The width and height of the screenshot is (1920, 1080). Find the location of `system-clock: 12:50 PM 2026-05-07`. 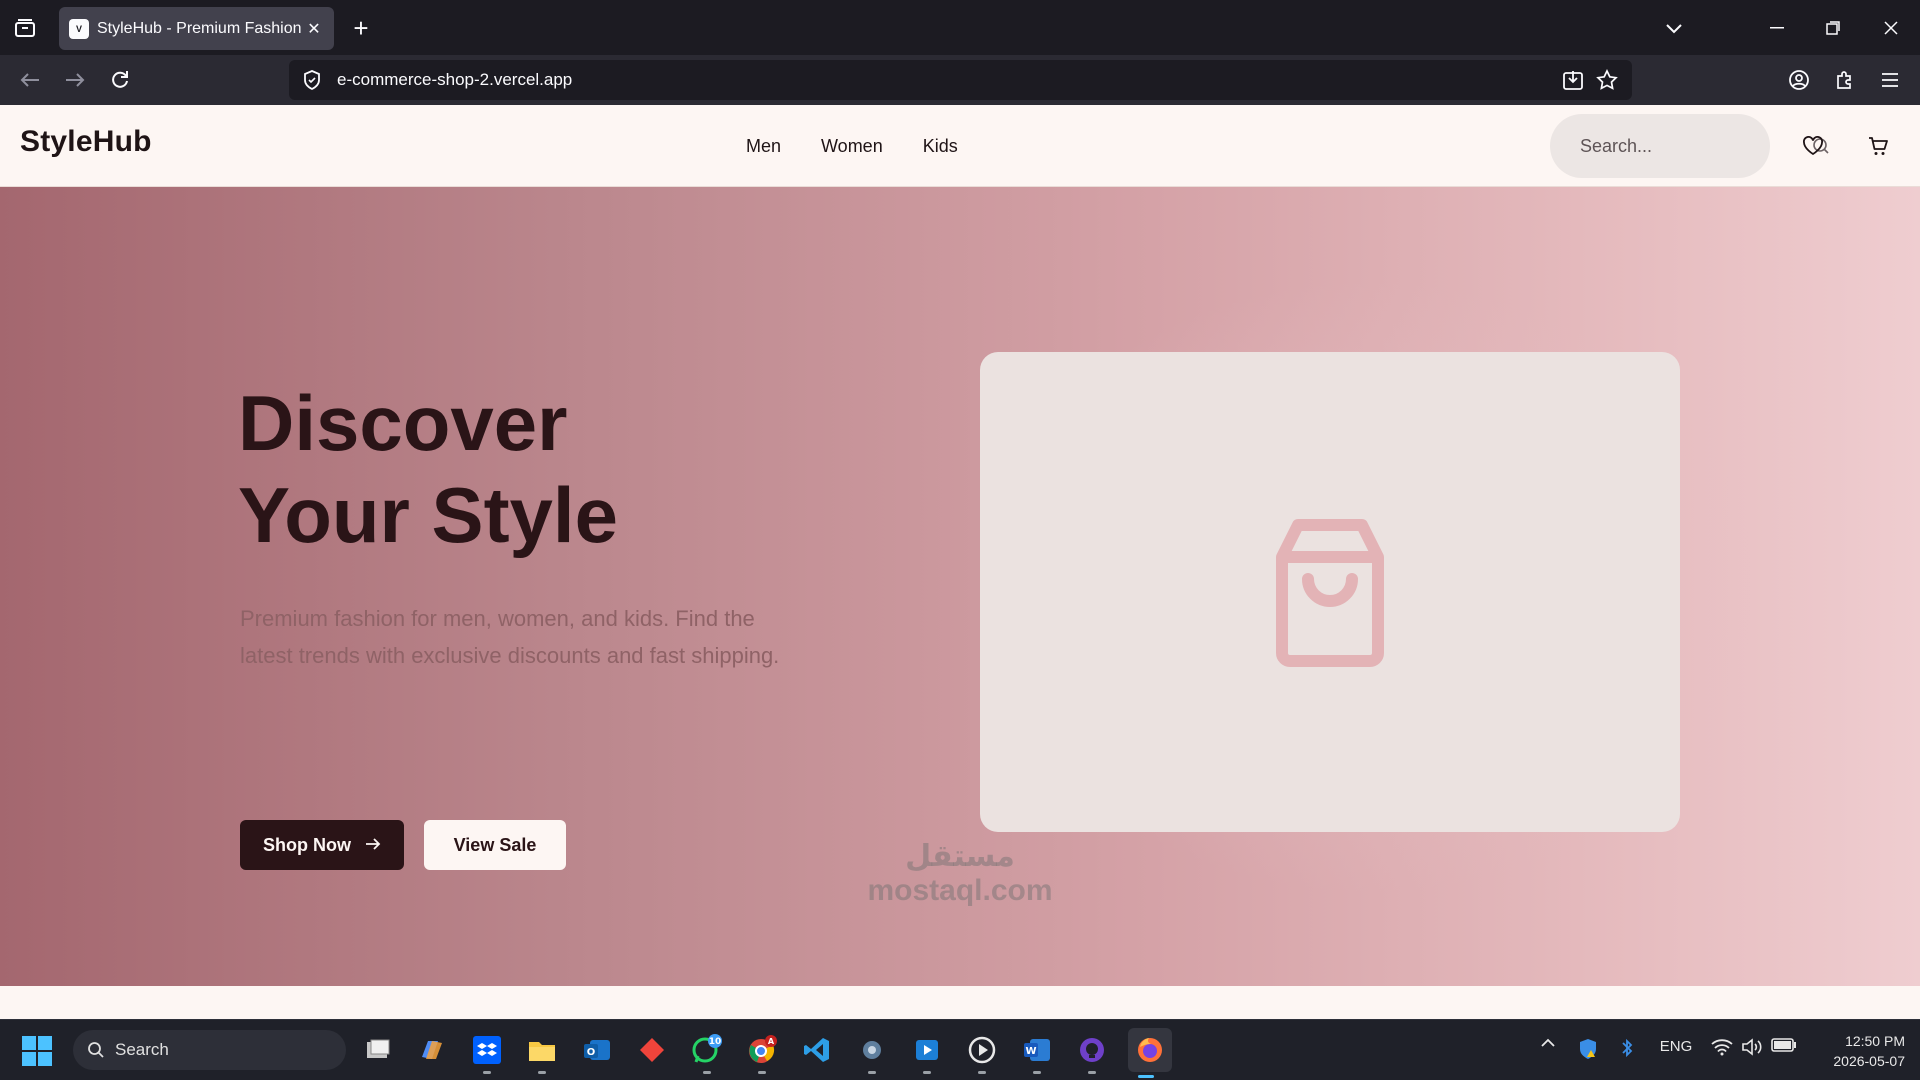

system-clock: 12:50 PM 2026-05-07 is located at coordinates (1855, 1051).